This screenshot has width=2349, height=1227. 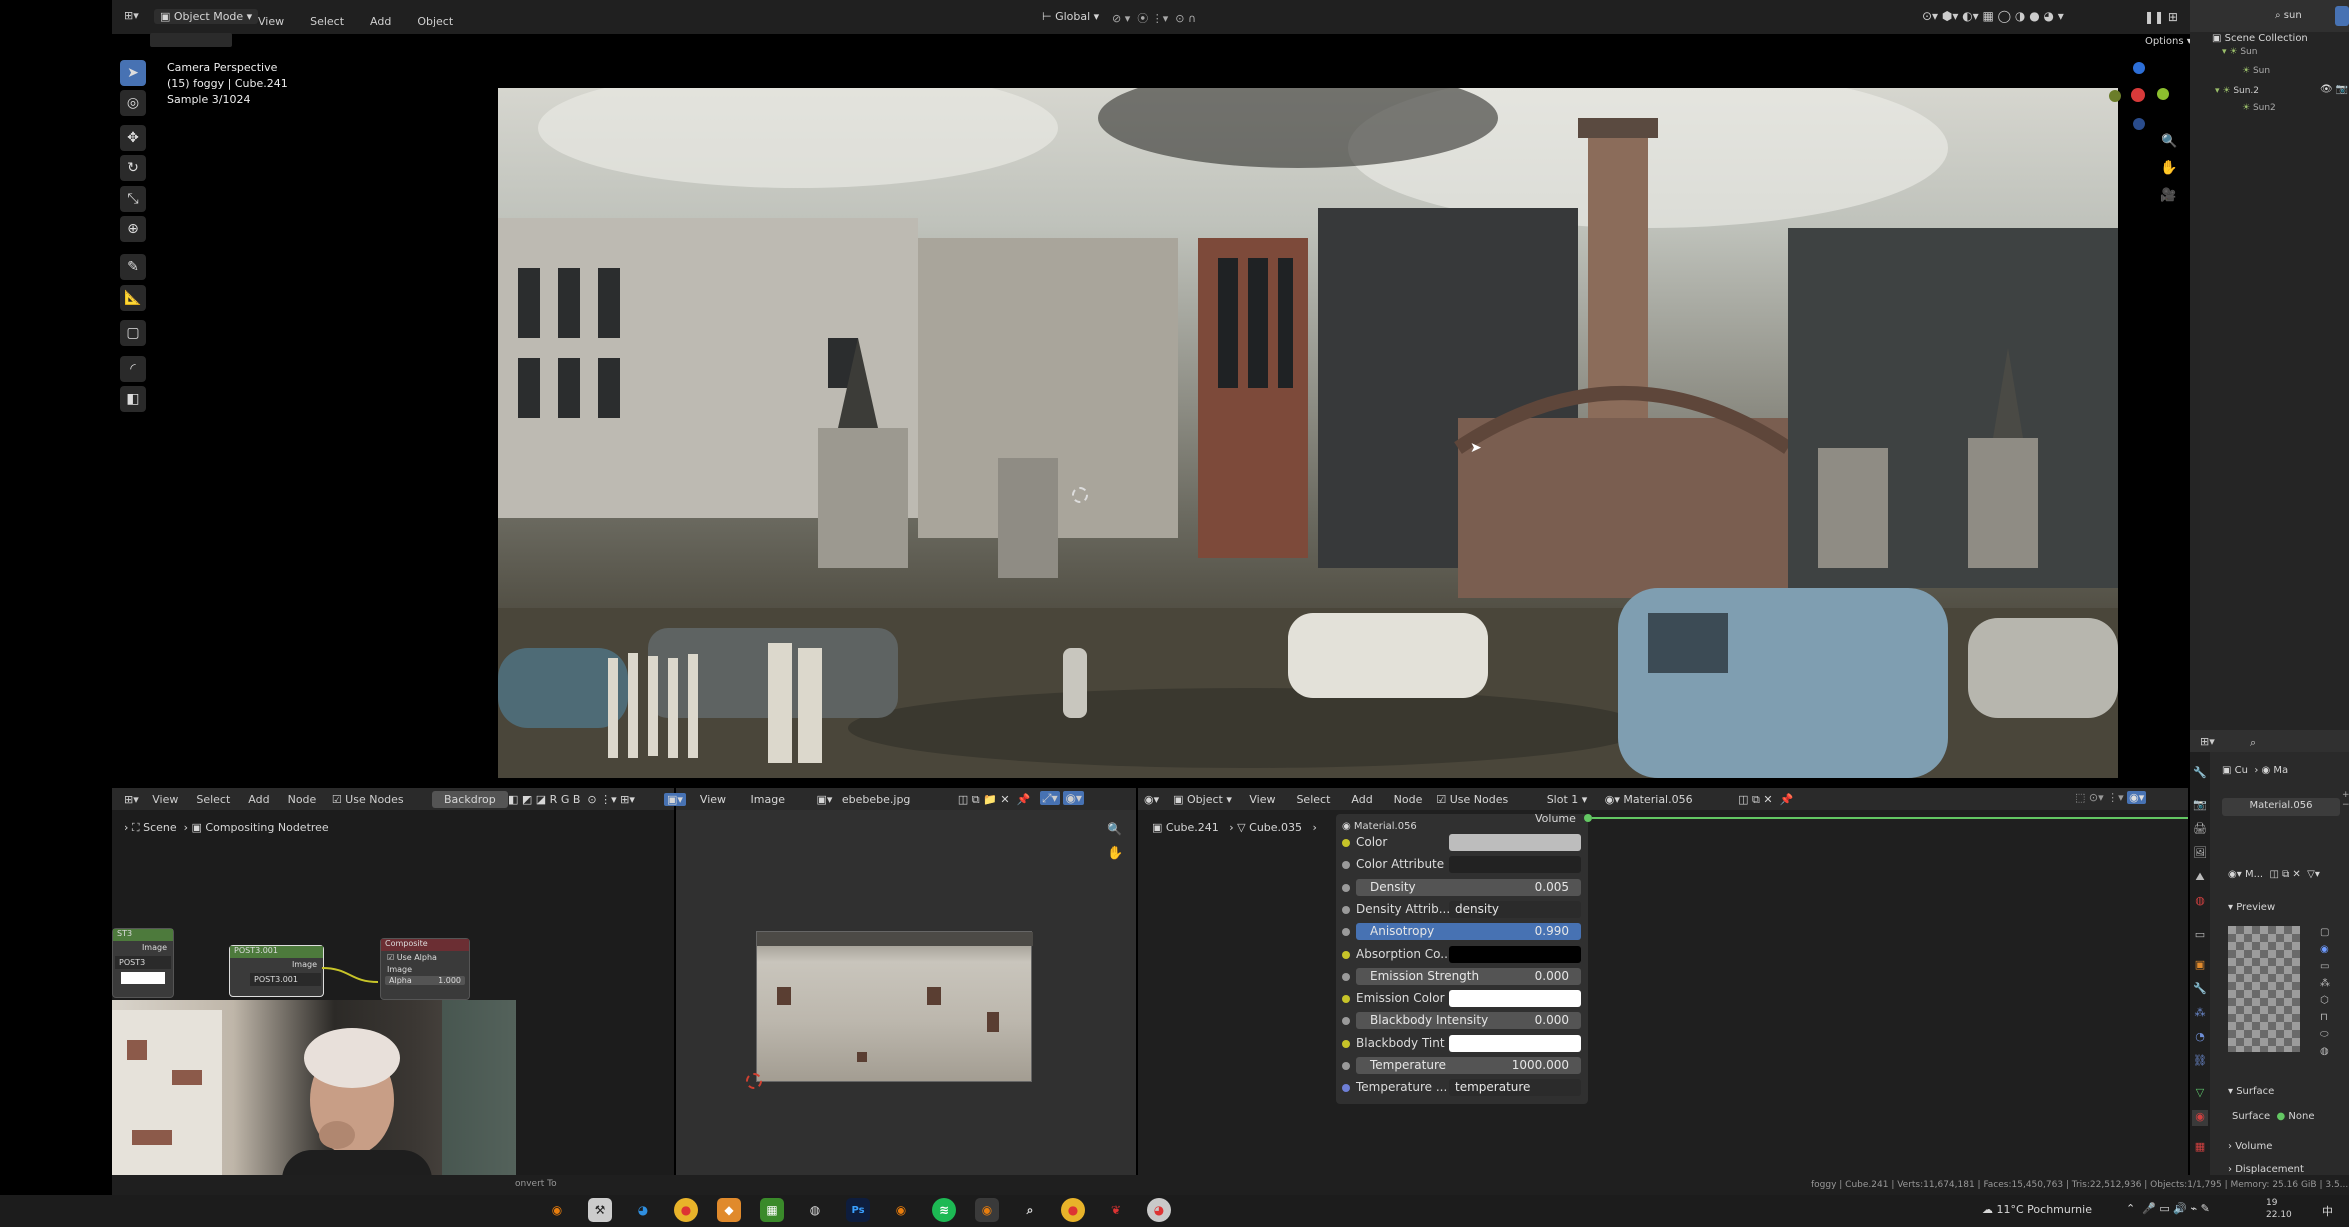 I want to click on transform-orientation: ⊢ Global ▾, so click(x=1070, y=16).